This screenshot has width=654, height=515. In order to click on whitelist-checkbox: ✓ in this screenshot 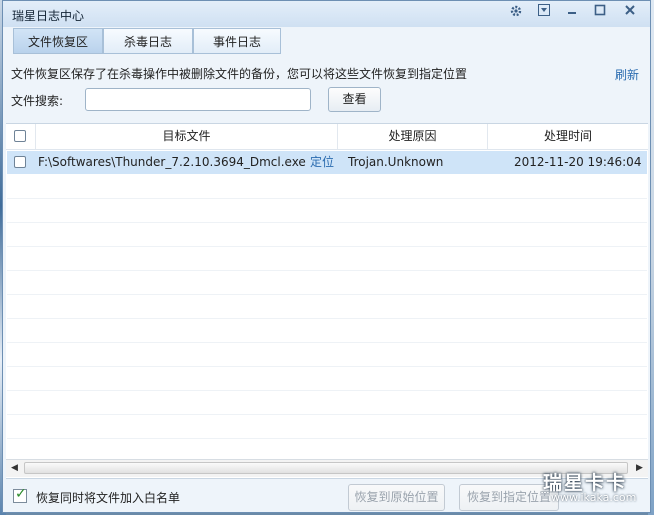, I will do `click(20, 494)`.